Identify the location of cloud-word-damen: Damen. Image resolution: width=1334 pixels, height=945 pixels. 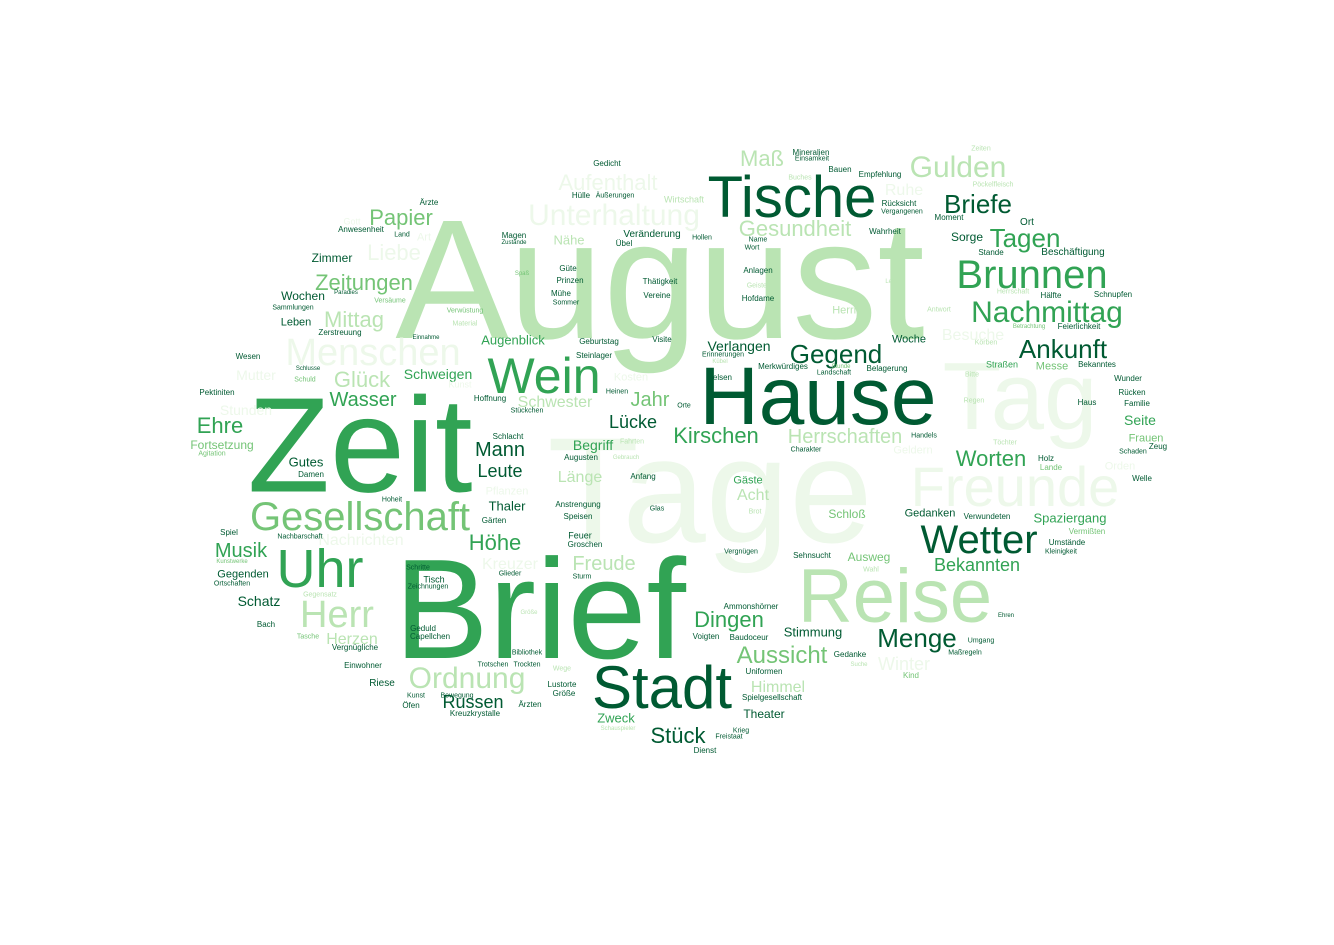
(311, 474).